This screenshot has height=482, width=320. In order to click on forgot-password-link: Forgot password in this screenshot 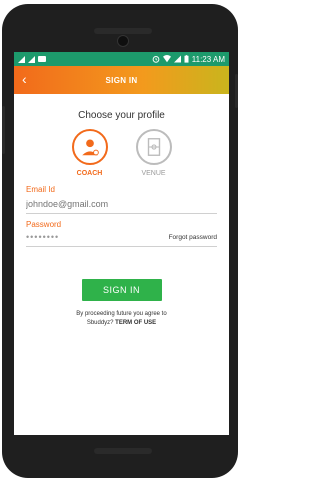, I will do `click(193, 240)`.